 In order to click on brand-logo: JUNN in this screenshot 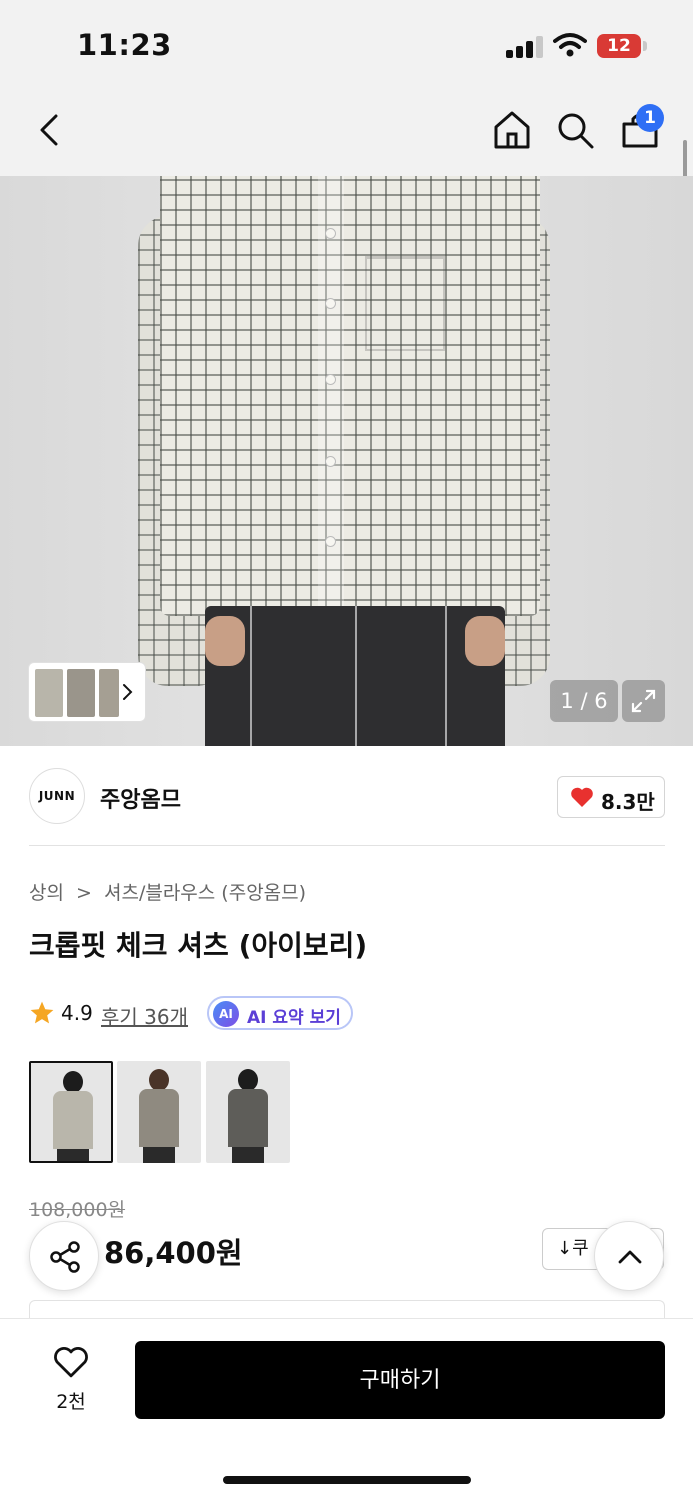, I will do `click(57, 796)`.